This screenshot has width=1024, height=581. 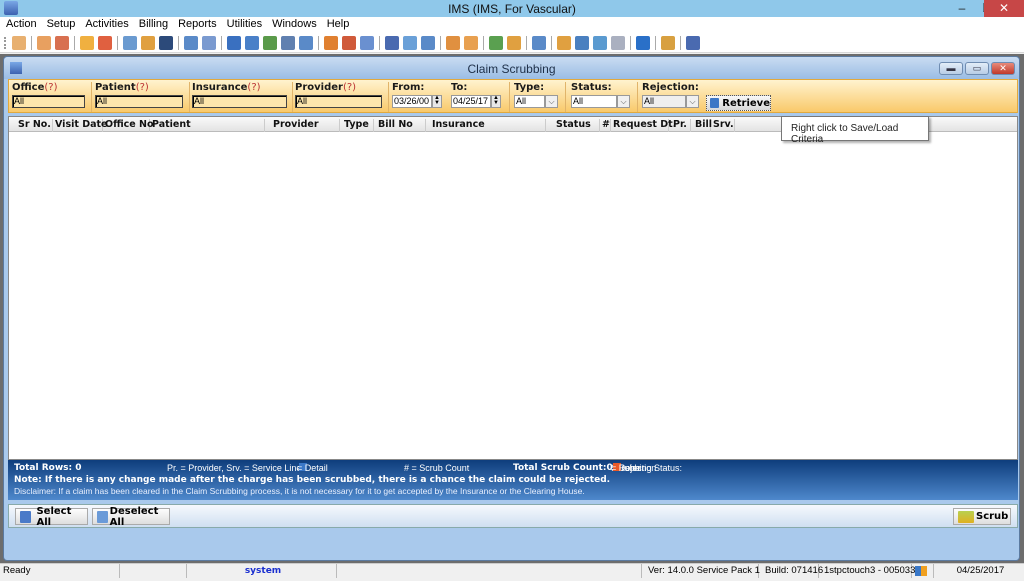 I want to click on clipboard-icon, so click(x=539, y=42).